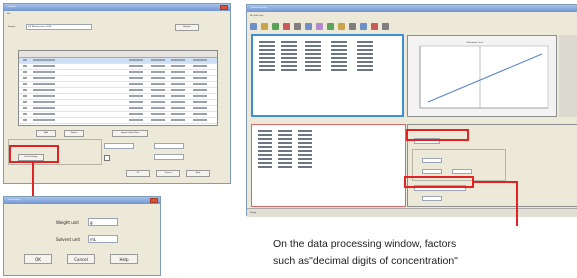  What do you see at coordinates (103, 222) in the screenshot?
I see `weight-unit-field: g` at bounding box center [103, 222].